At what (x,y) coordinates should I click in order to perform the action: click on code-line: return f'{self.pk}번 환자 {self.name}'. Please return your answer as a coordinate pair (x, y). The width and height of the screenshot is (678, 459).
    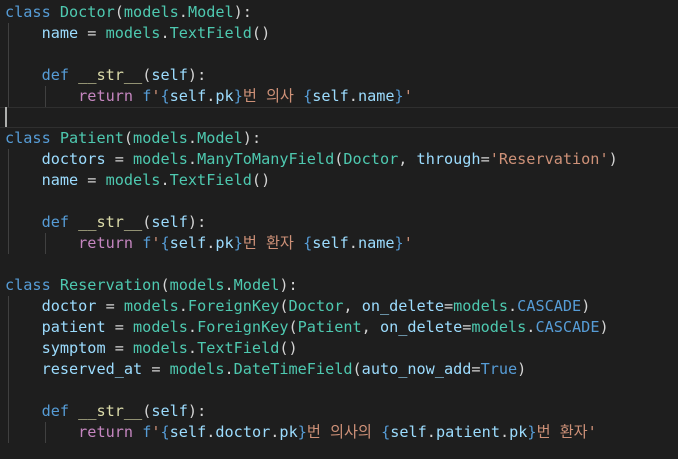
    Looking at the image, I should click on (209, 243).